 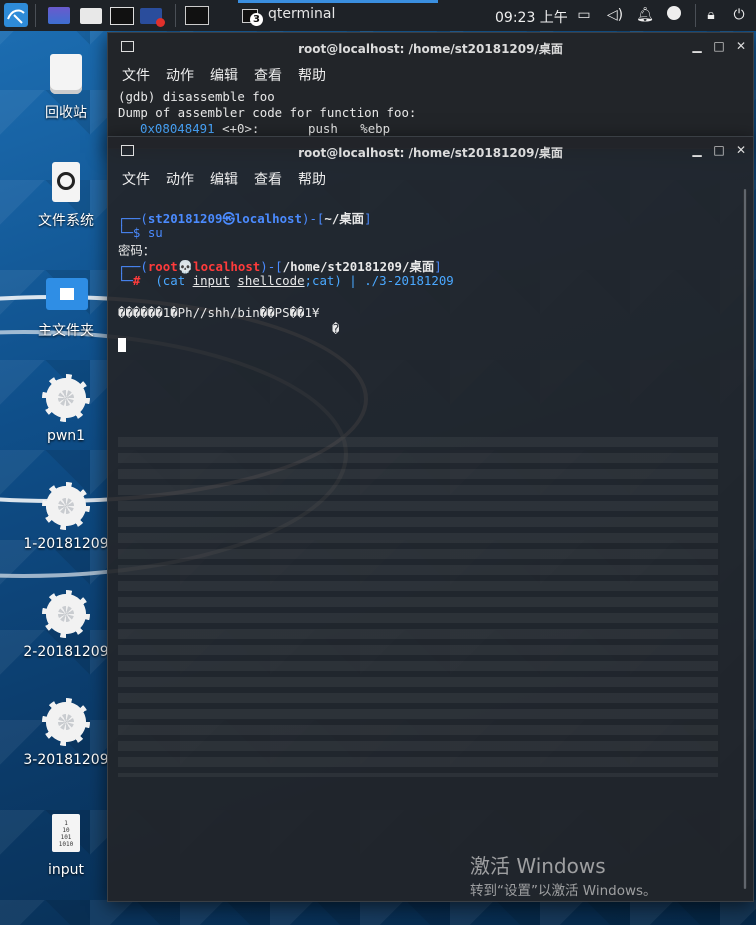 I want to click on scrollbar-thumb, so click(x=745, y=539).